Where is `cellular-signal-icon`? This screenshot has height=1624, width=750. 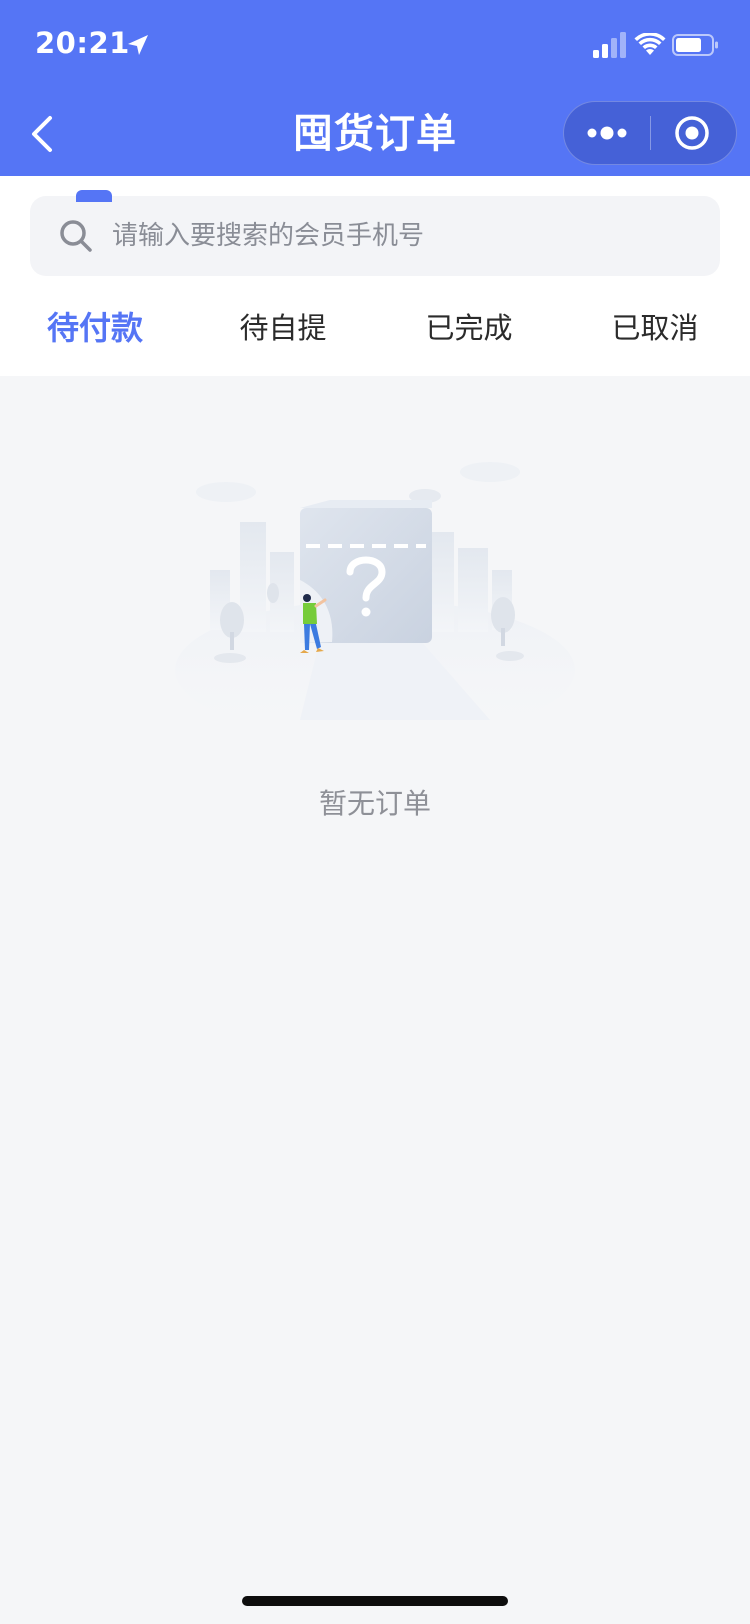
cellular-signal-icon is located at coordinates (609, 45).